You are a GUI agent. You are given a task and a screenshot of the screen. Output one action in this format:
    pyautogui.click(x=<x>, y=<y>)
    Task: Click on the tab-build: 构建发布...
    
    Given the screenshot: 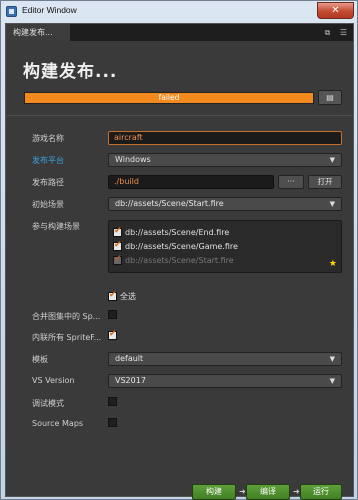 What is the action you would take?
    pyautogui.click(x=38, y=32)
    